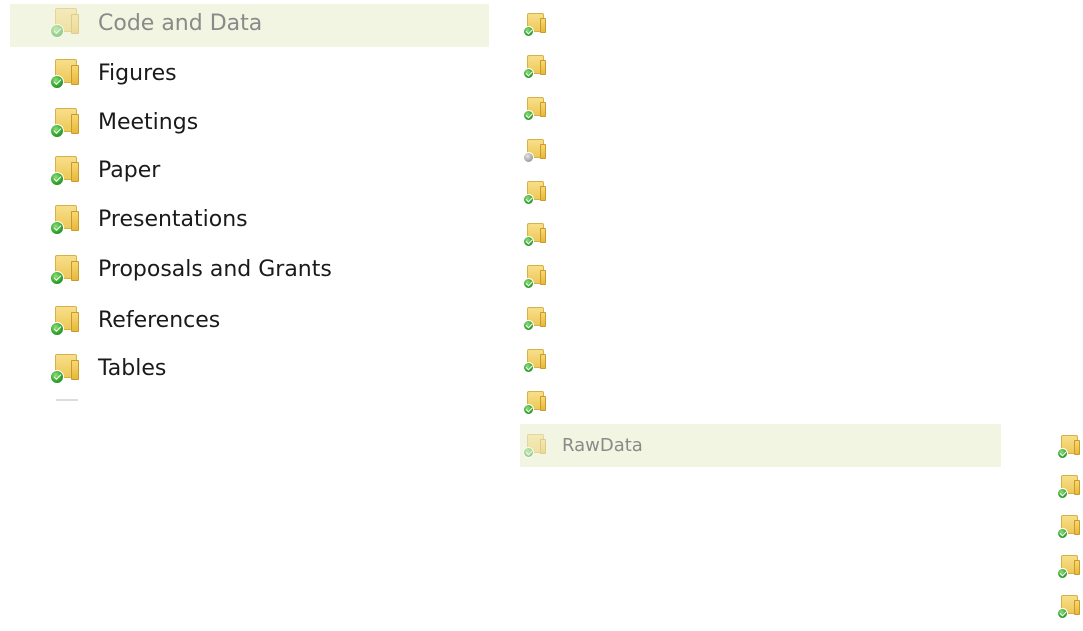  I want to click on folder-label: Meetings, so click(148, 122).